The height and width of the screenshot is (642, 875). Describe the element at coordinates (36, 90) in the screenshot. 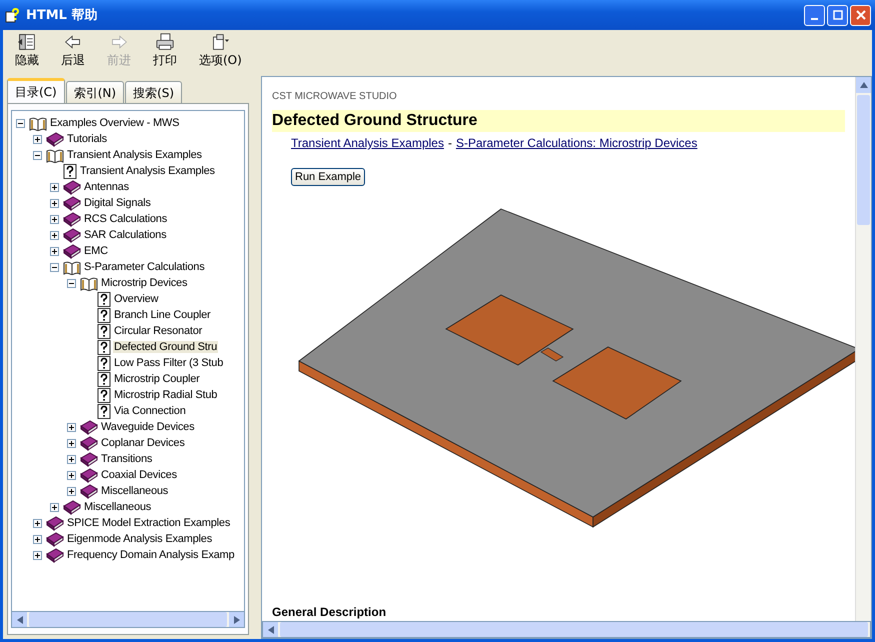

I see `tab: 目录(C)` at that location.